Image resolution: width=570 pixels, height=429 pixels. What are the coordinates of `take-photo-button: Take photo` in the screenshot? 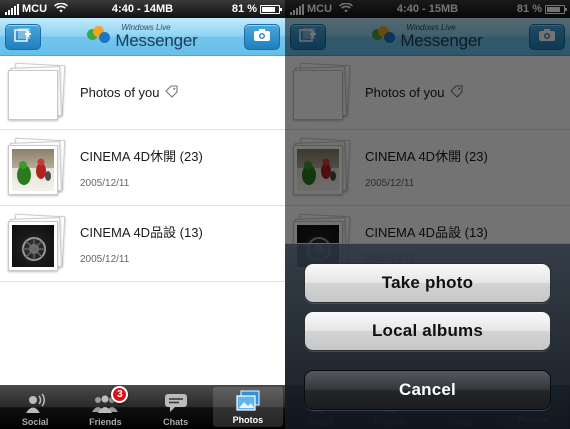 It's located at (427, 283).